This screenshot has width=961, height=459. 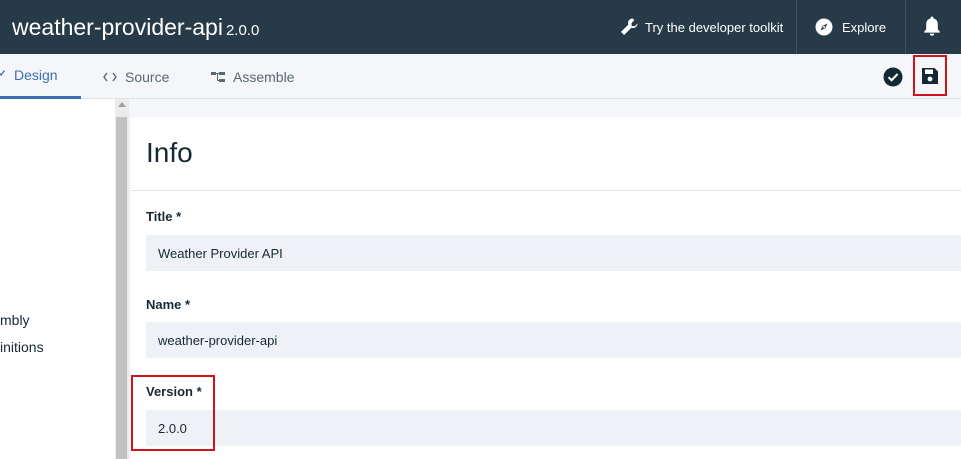 I want to click on version-highlight-box, so click(x=173, y=413).